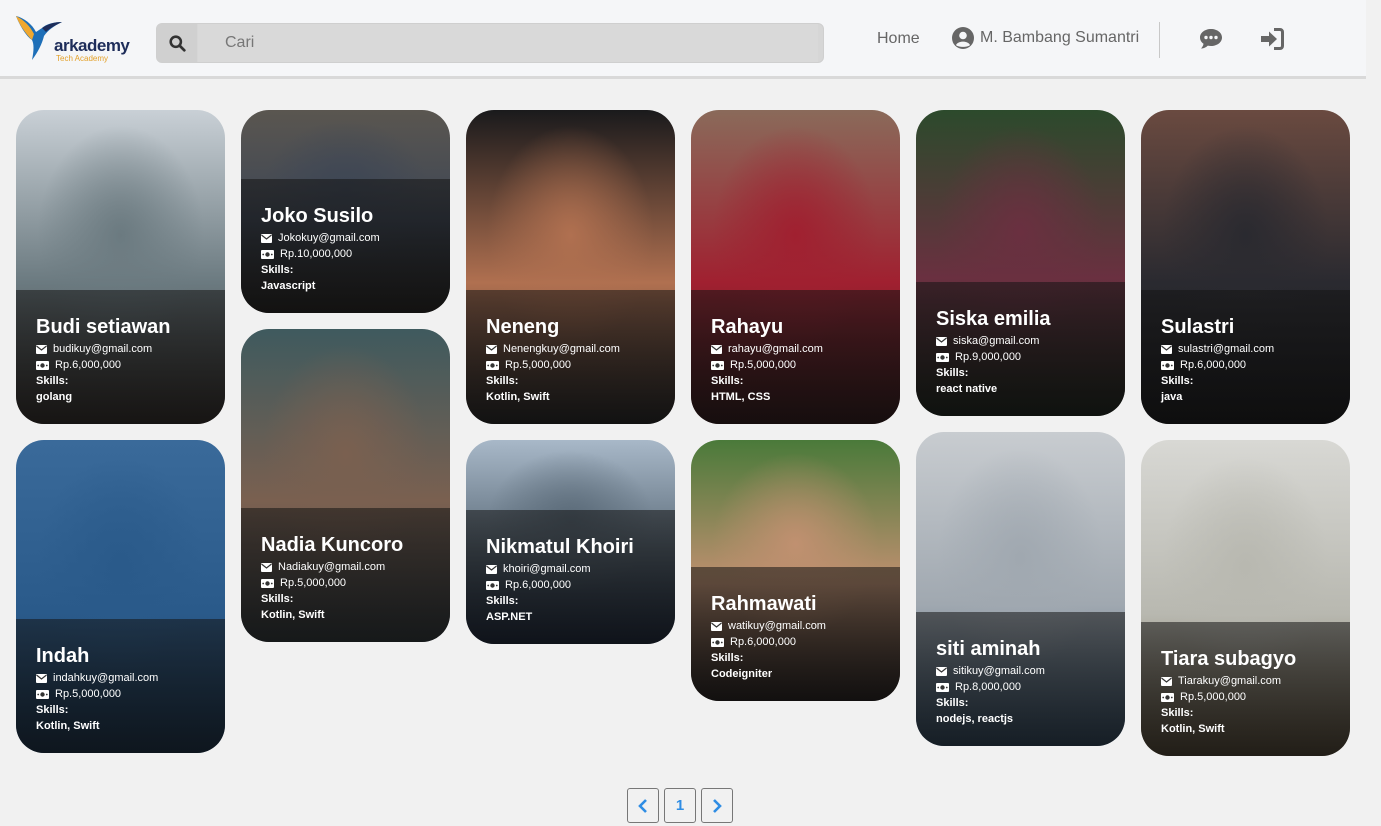  Describe the element at coordinates (988, 357) in the screenshot. I see `talent-salary: Rp.9,000,000` at that location.